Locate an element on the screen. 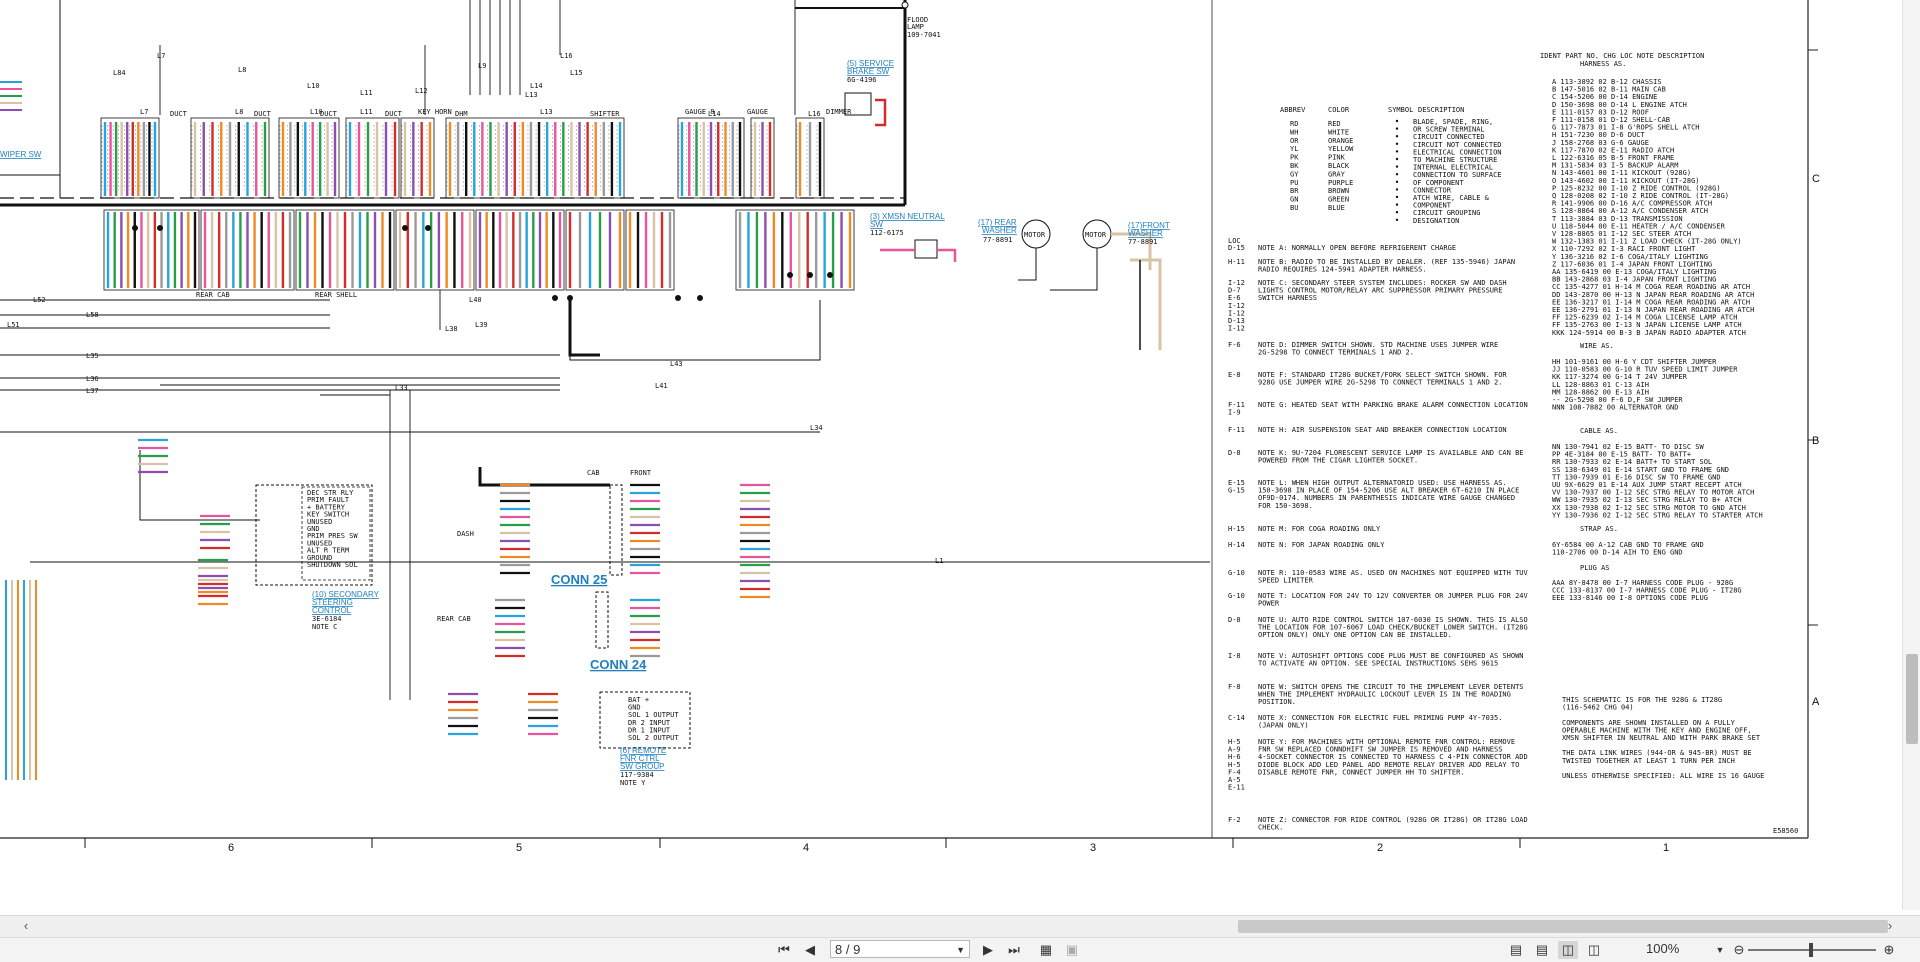 The width and height of the screenshot is (1920, 962). fit-width-icon: ▣ is located at coordinates (1072, 950).